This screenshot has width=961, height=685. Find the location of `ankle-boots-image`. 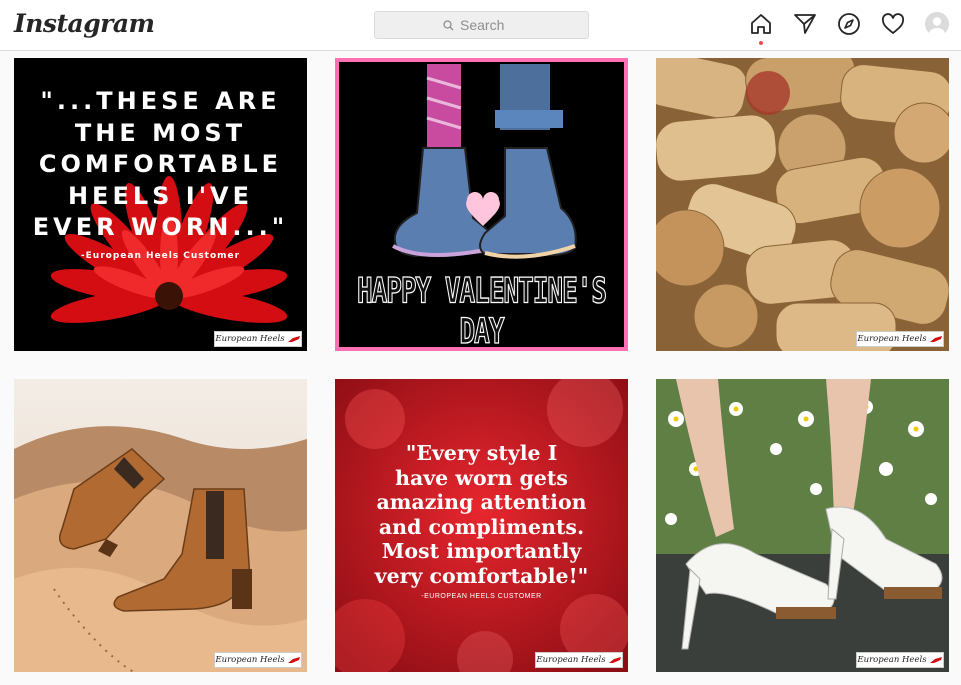

ankle-boots-image is located at coordinates (160, 525).